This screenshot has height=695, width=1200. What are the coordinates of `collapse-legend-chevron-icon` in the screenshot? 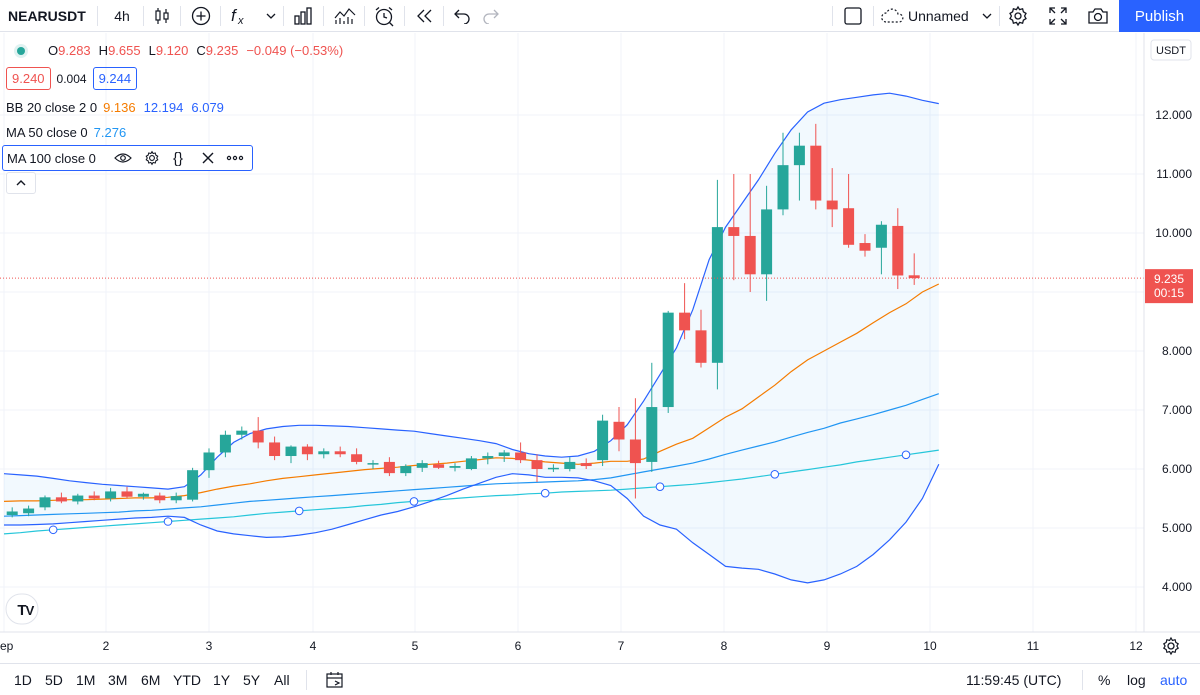 It's located at (21, 183).